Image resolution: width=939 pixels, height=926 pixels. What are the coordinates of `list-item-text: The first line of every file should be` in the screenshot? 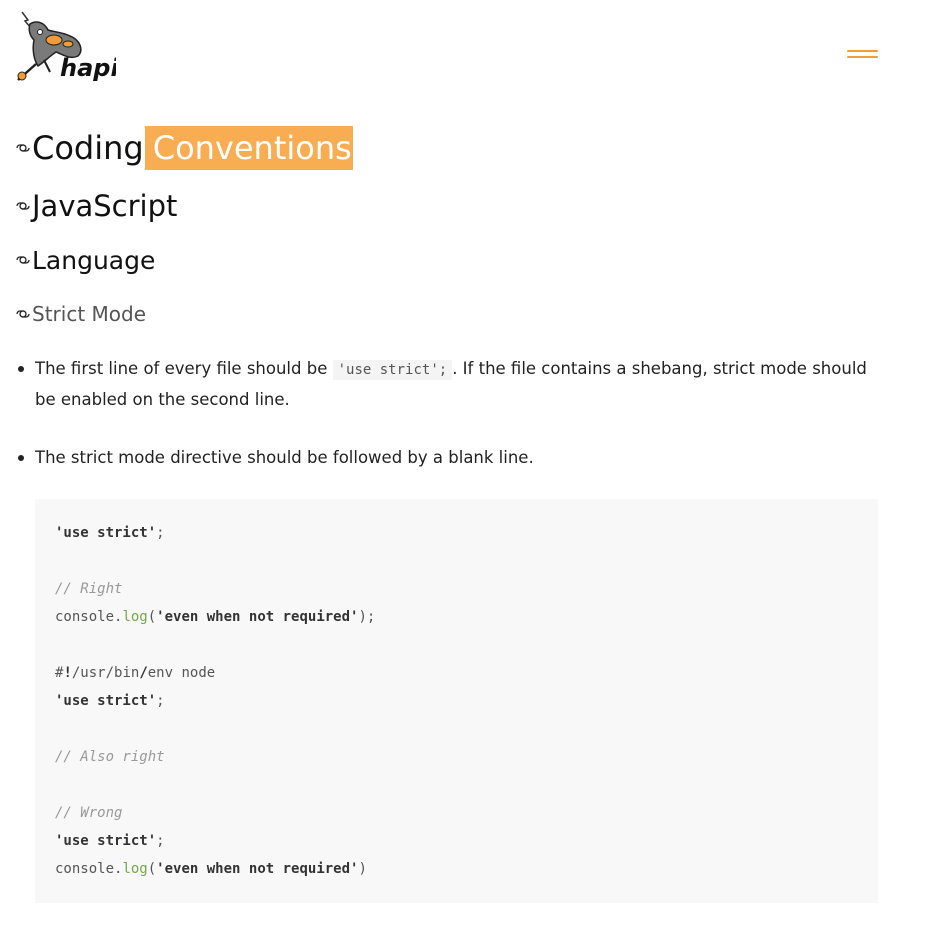 It's located at (184, 368).